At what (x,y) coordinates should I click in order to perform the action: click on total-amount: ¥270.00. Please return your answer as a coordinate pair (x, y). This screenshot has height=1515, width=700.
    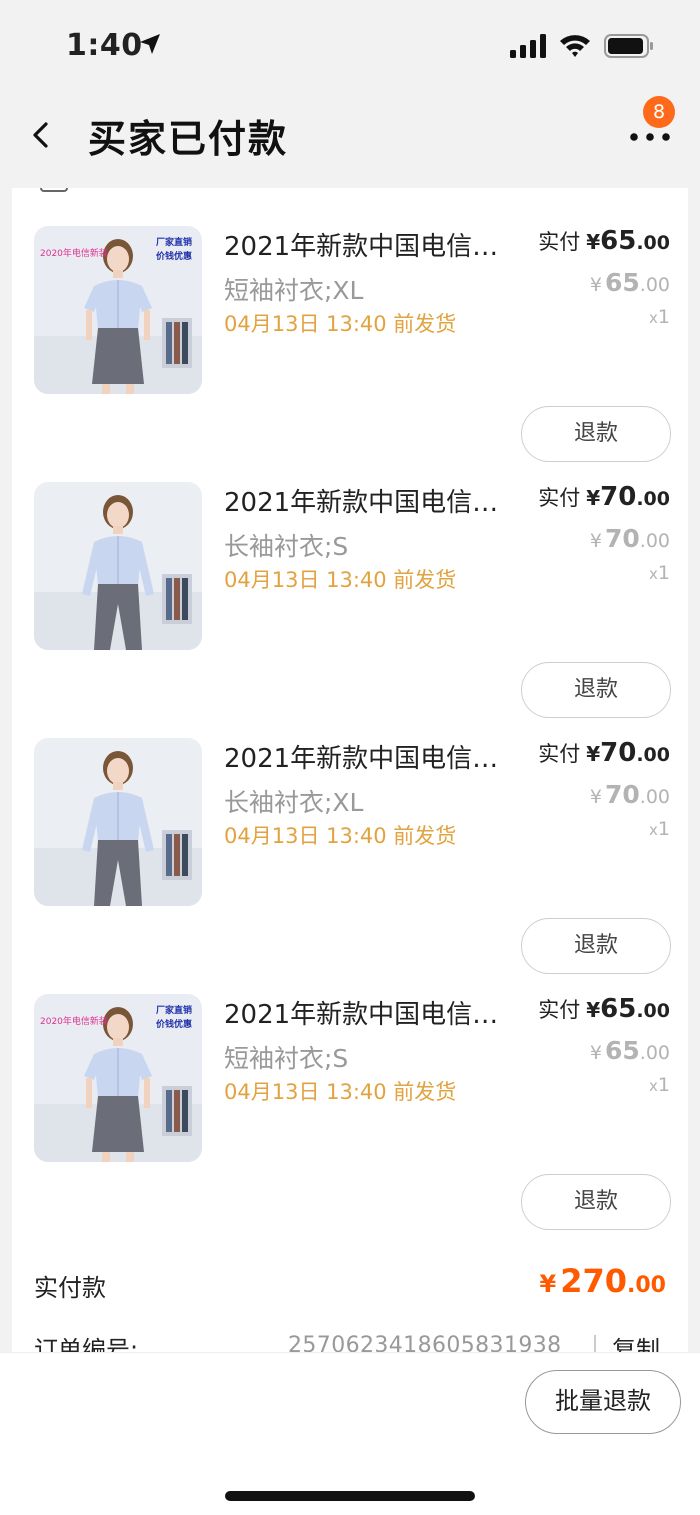
    Looking at the image, I should click on (603, 1281).